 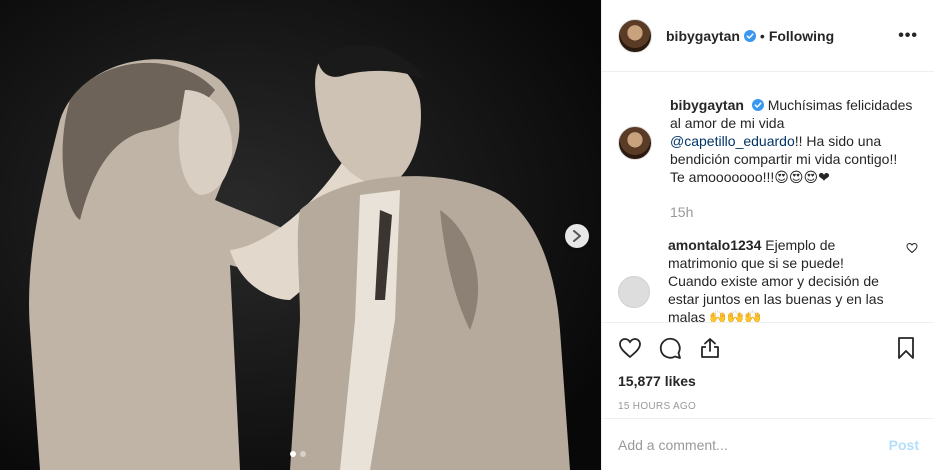 What do you see at coordinates (912, 248) in the screenshot?
I see `like-comment-heart-icon` at bounding box center [912, 248].